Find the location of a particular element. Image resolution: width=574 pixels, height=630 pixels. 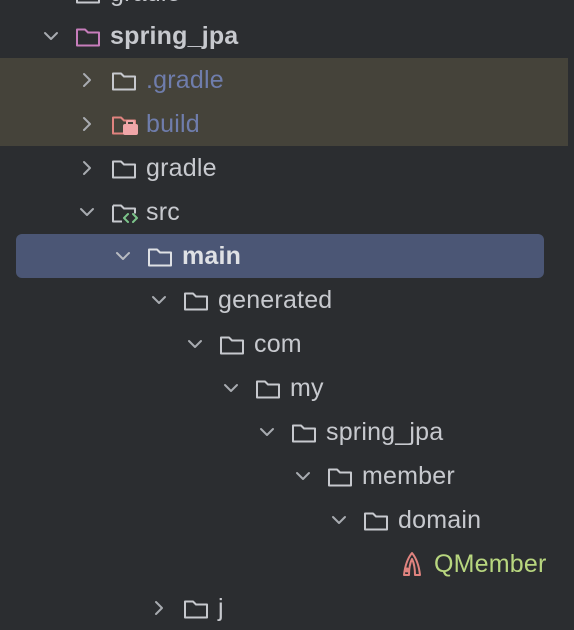

tree-item-com: com is located at coordinates (242, 344).